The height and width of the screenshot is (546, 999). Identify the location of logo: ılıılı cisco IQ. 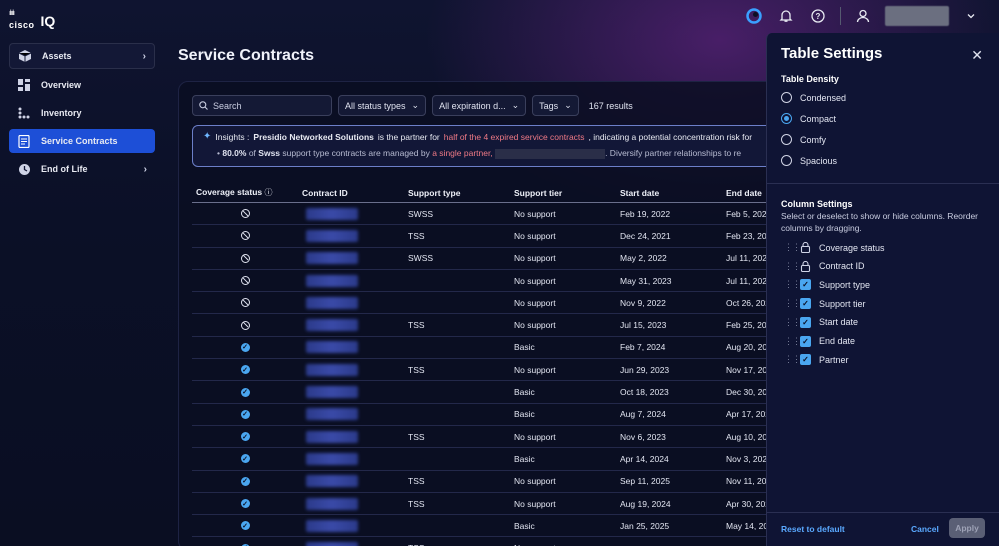
(32, 20).